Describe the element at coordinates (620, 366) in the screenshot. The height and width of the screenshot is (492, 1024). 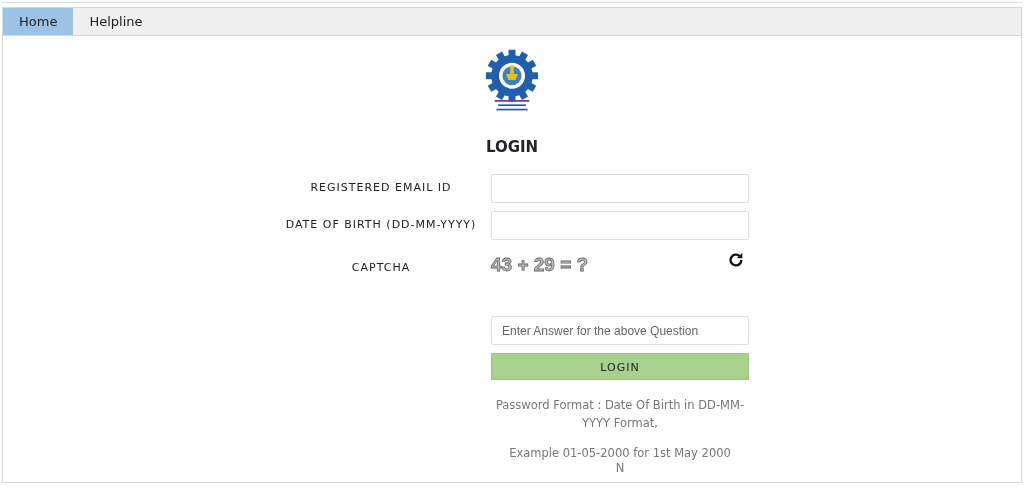
I see `login-button: LOGIN` at that location.